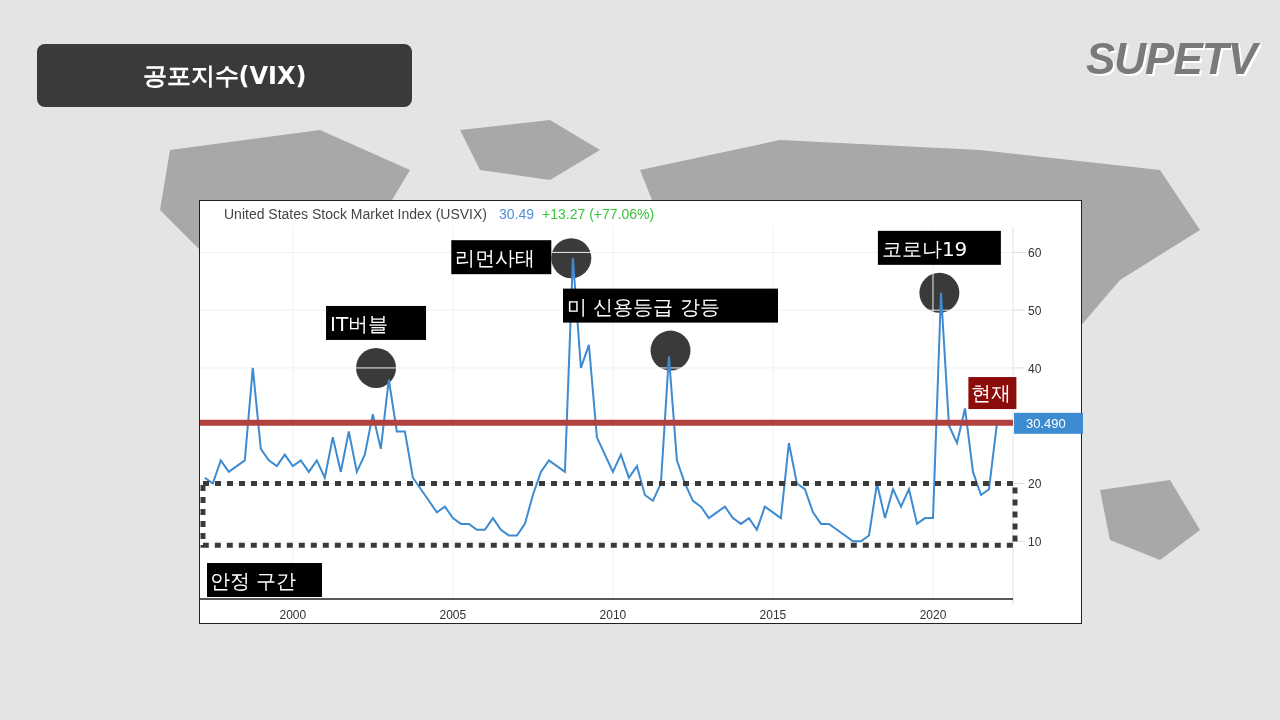  Describe the element at coordinates (939, 247) in the screenshot. I see `event-label: 코로나19` at that location.